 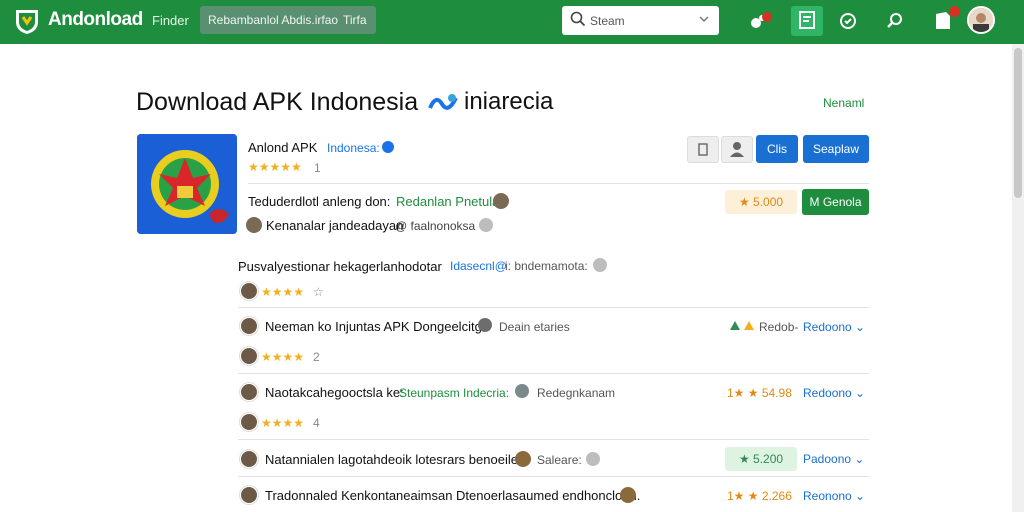 I want to click on rating-count: 4, so click(x=316, y=423).